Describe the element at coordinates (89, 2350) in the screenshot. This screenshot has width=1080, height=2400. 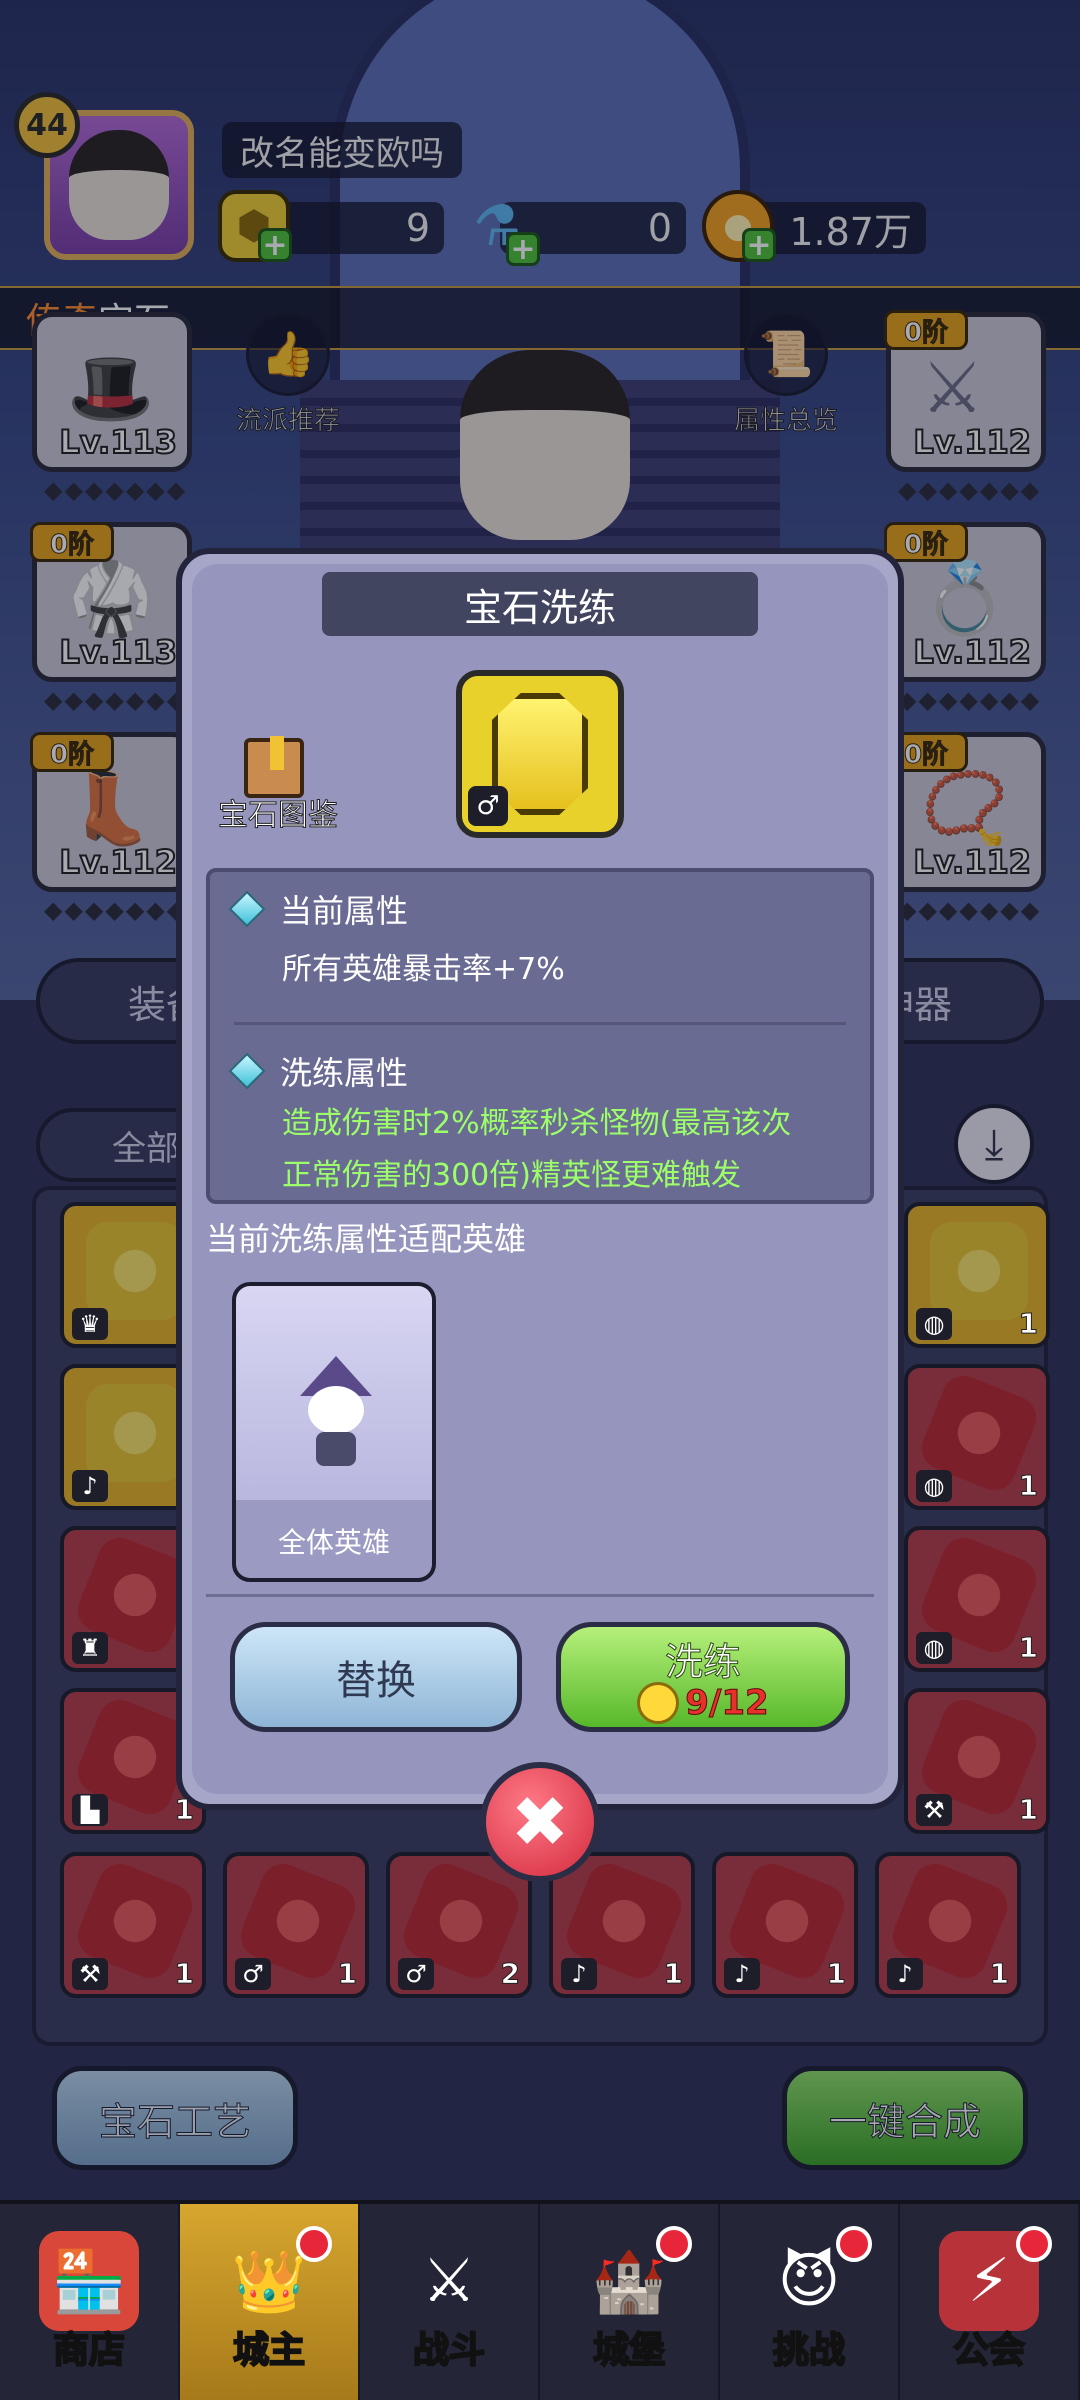
I see `nav-label: 商店` at that location.